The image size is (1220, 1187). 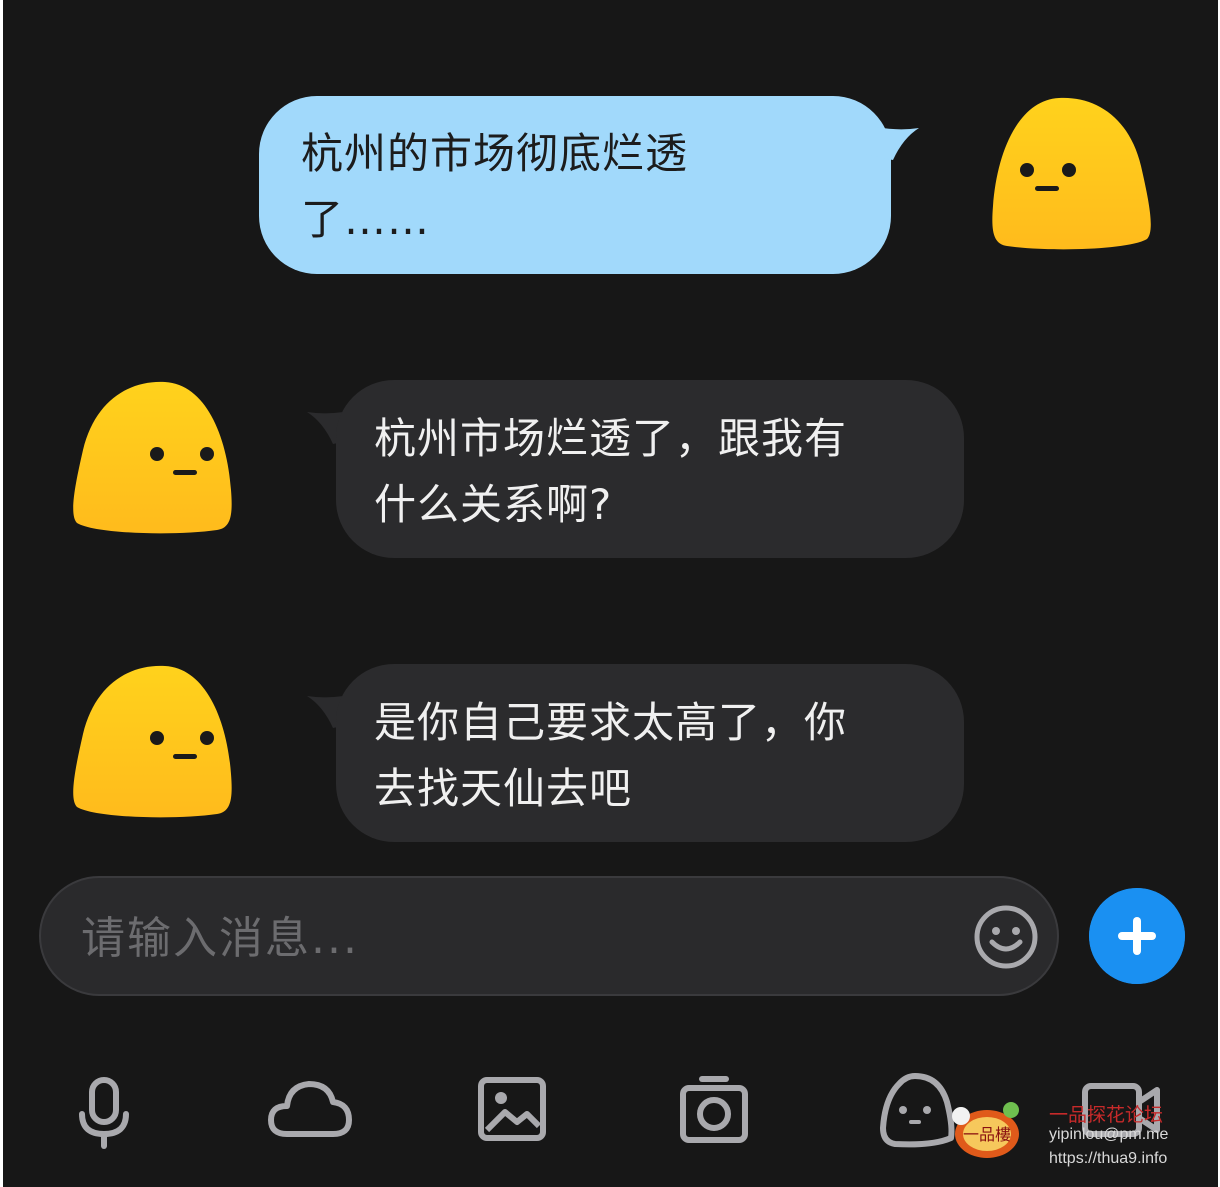 What do you see at coordinates (493, 504) in the screenshot?
I see `message-line: 什么关系啊?` at bounding box center [493, 504].